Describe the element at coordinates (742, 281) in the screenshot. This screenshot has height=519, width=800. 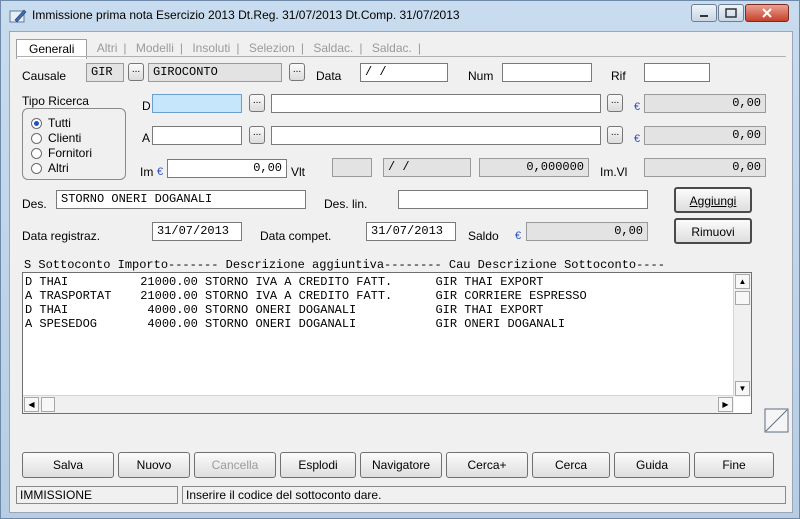
I see `scroll-up-arrow-icon: ▲` at that location.